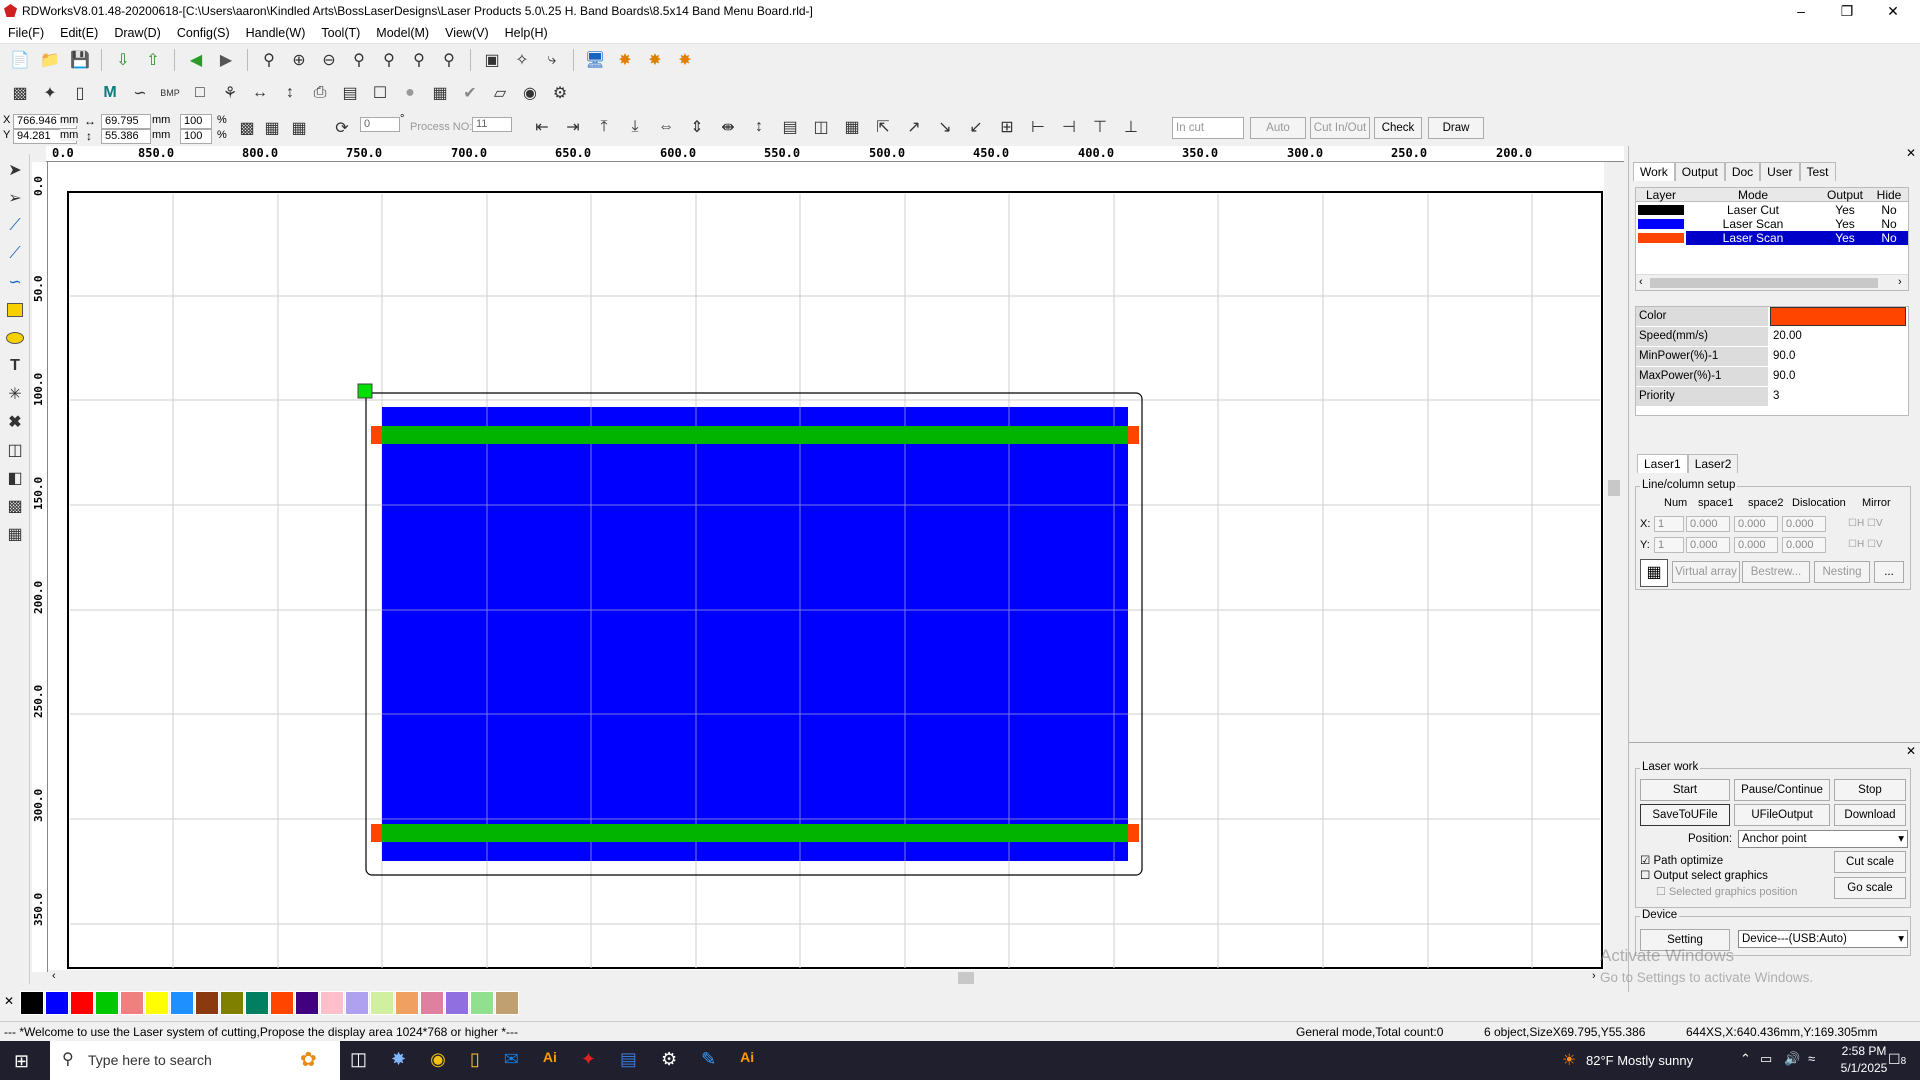 Image resolution: width=1920 pixels, height=1080 pixels. I want to click on camera-icon: ▩, so click(20, 93).